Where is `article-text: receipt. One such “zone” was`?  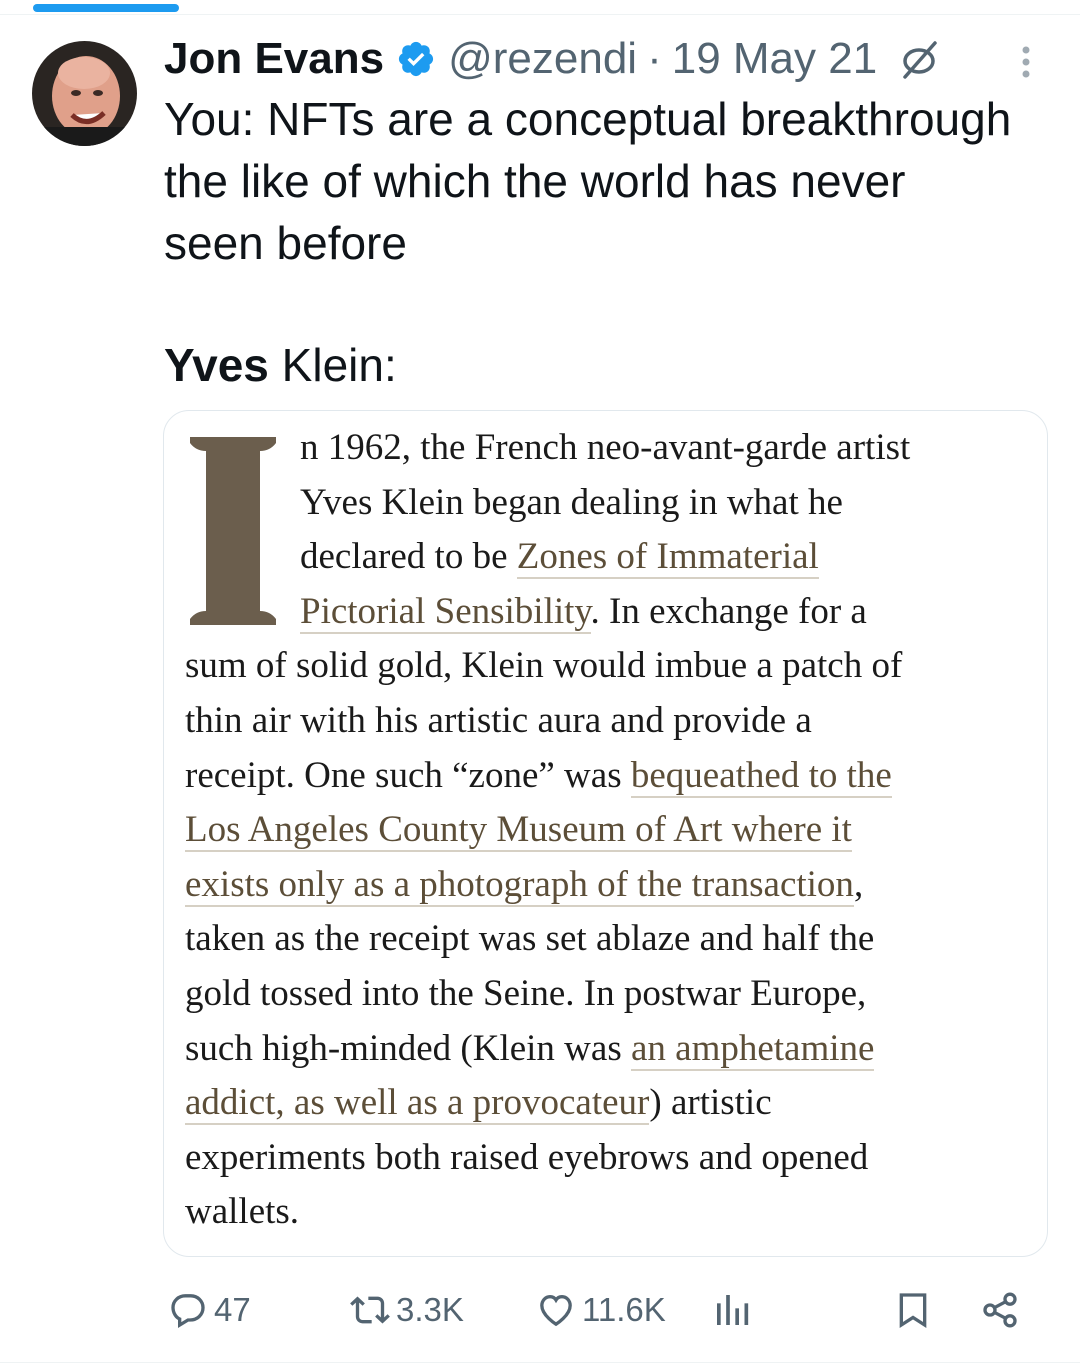
article-text: receipt. One such “zone” was is located at coordinates (408, 775).